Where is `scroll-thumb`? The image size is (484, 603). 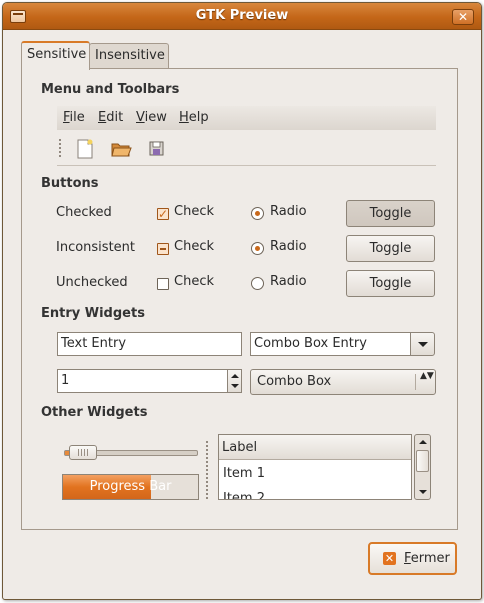
scroll-thumb is located at coordinates (422, 461).